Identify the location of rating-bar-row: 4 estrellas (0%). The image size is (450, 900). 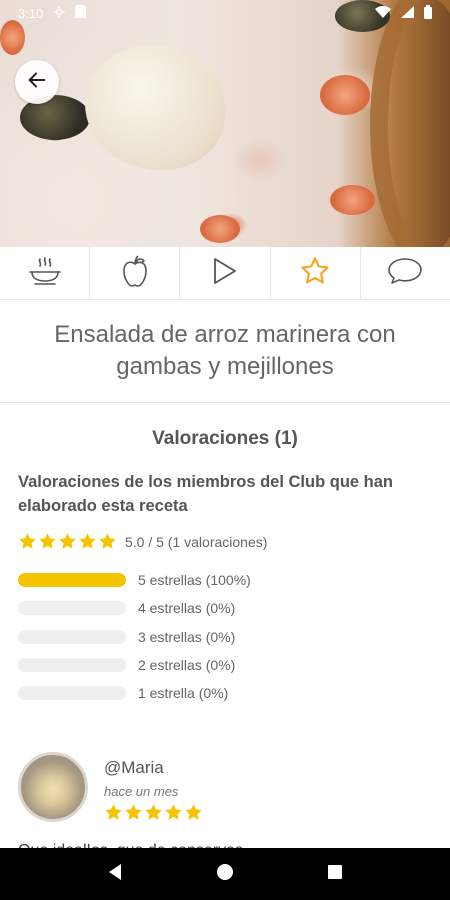
(134, 608).